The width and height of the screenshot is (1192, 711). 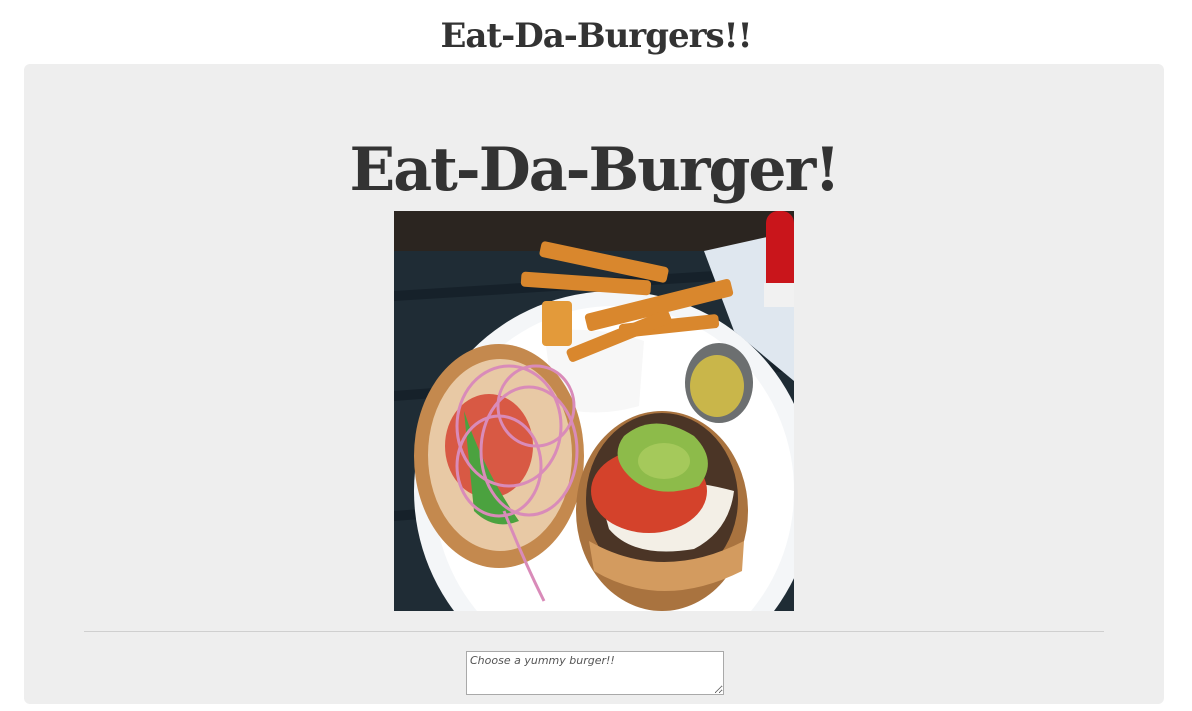 I want to click on burger-form, so click(x=596, y=681).